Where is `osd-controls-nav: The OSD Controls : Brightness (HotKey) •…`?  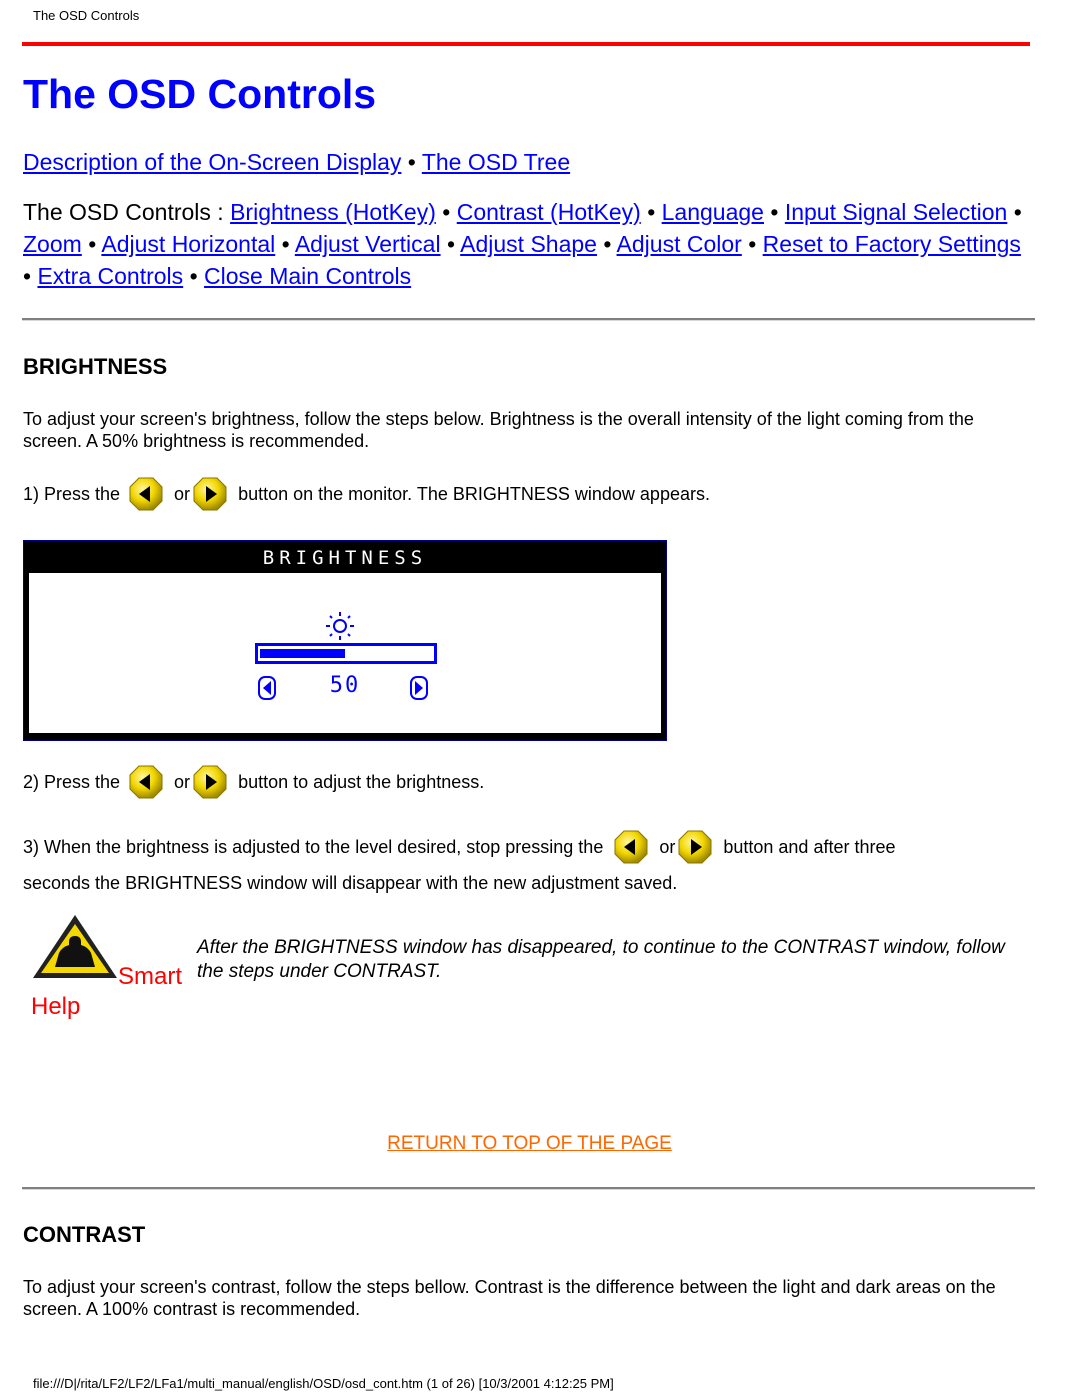 osd-controls-nav: The OSD Controls : Brightness (HotKey) •… is located at coordinates (528, 244).